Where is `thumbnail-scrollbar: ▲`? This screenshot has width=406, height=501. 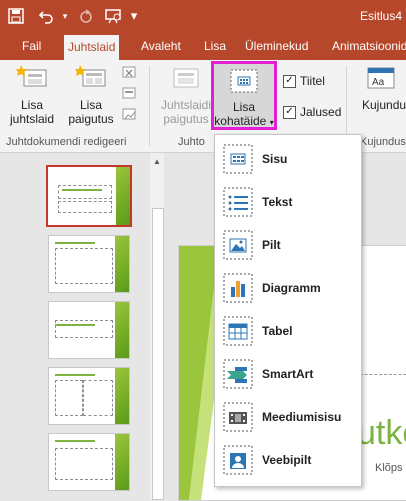 thumbnail-scrollbar: ▲ is located at coordinates (157, 326).